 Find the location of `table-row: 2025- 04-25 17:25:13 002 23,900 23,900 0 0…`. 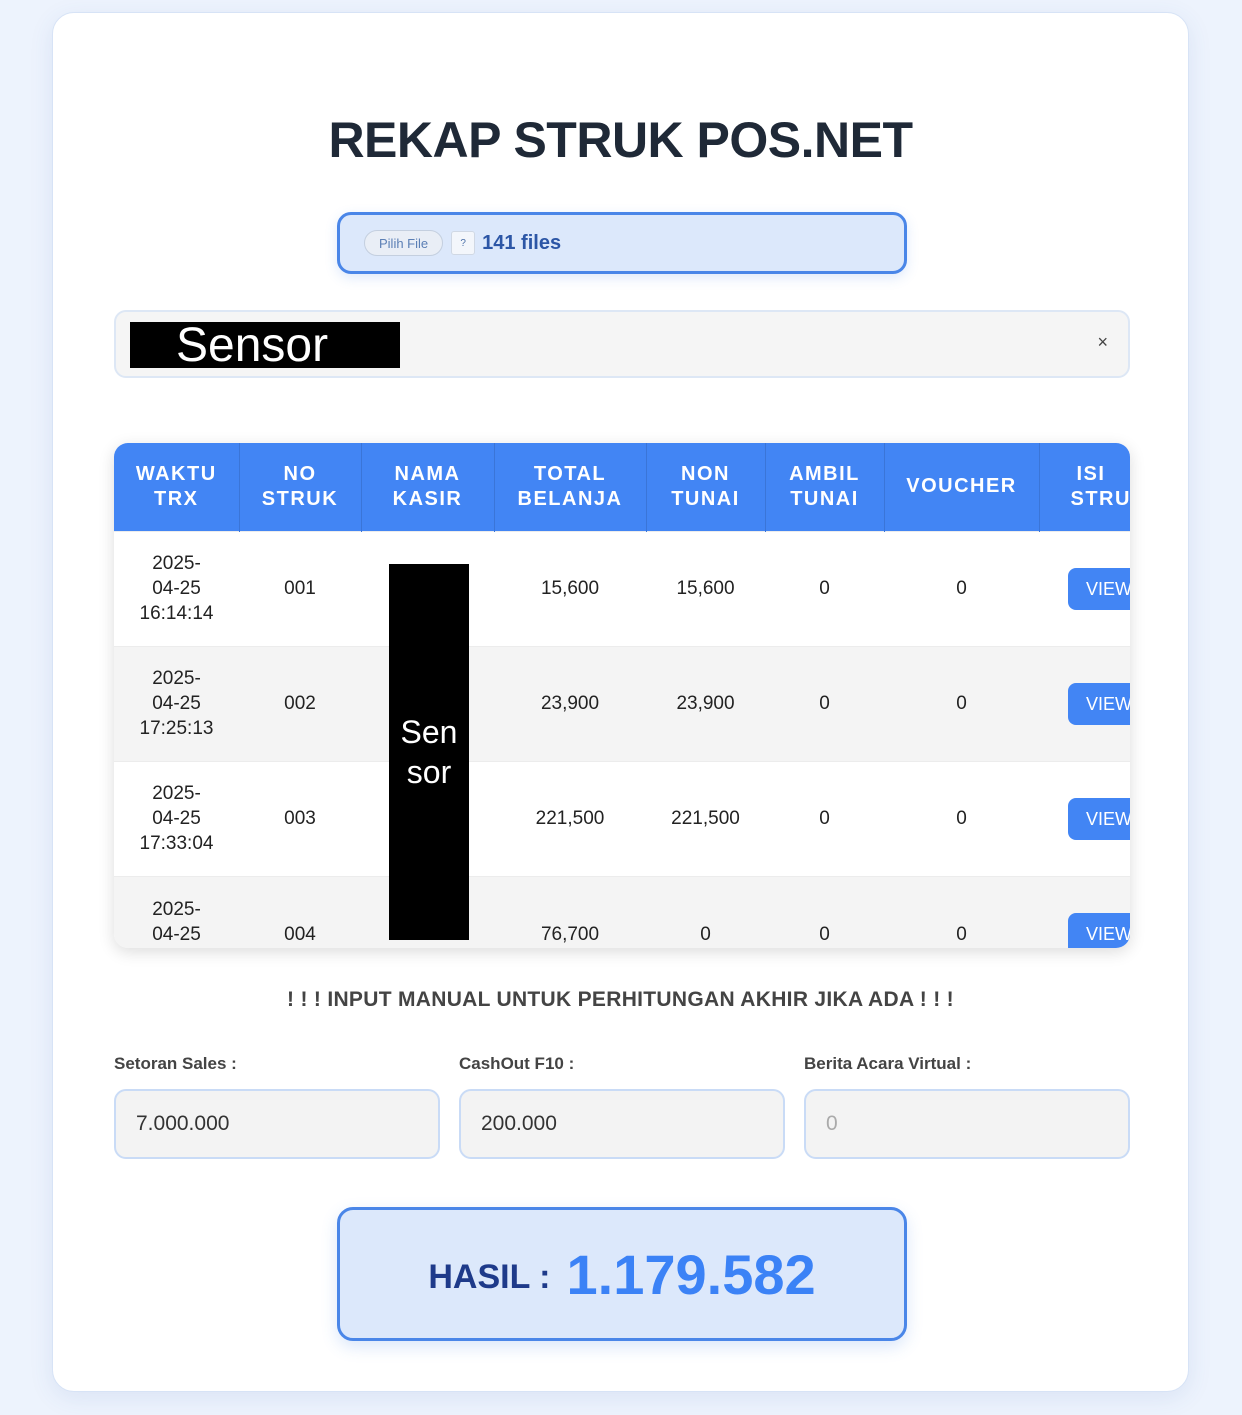

table-row: 2025- 04-25 17:25:13 002 23,900 23,900 0 0… is located at coordinates (622, 703).